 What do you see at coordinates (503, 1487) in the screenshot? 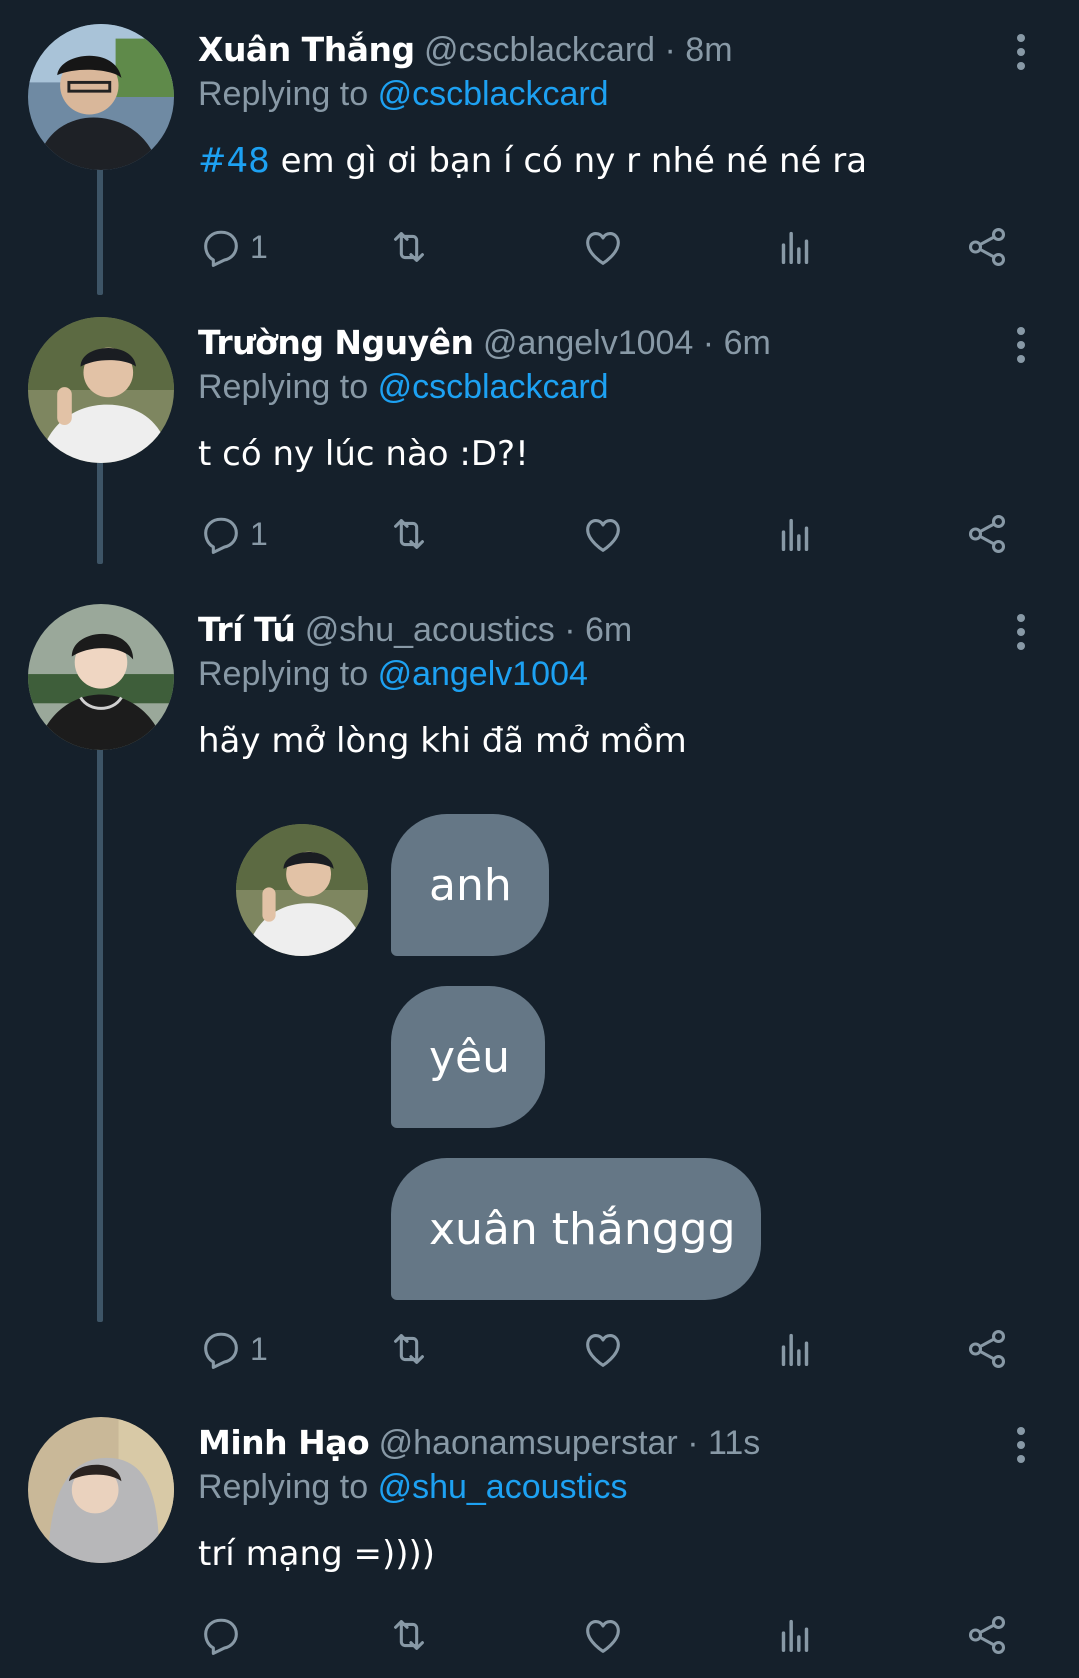
I see `mention-link: @shu_acoustics` at bounding box center [503, 1487].